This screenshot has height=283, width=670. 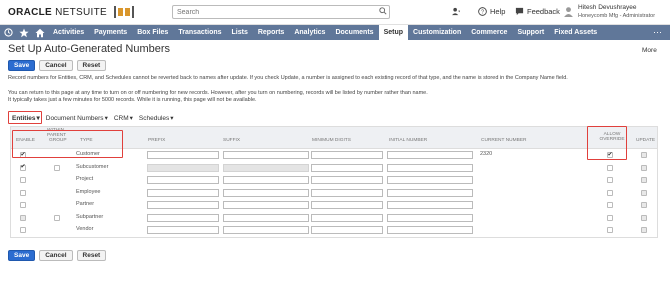 I want to click on nav-home-button, so click(x=40, y=32).